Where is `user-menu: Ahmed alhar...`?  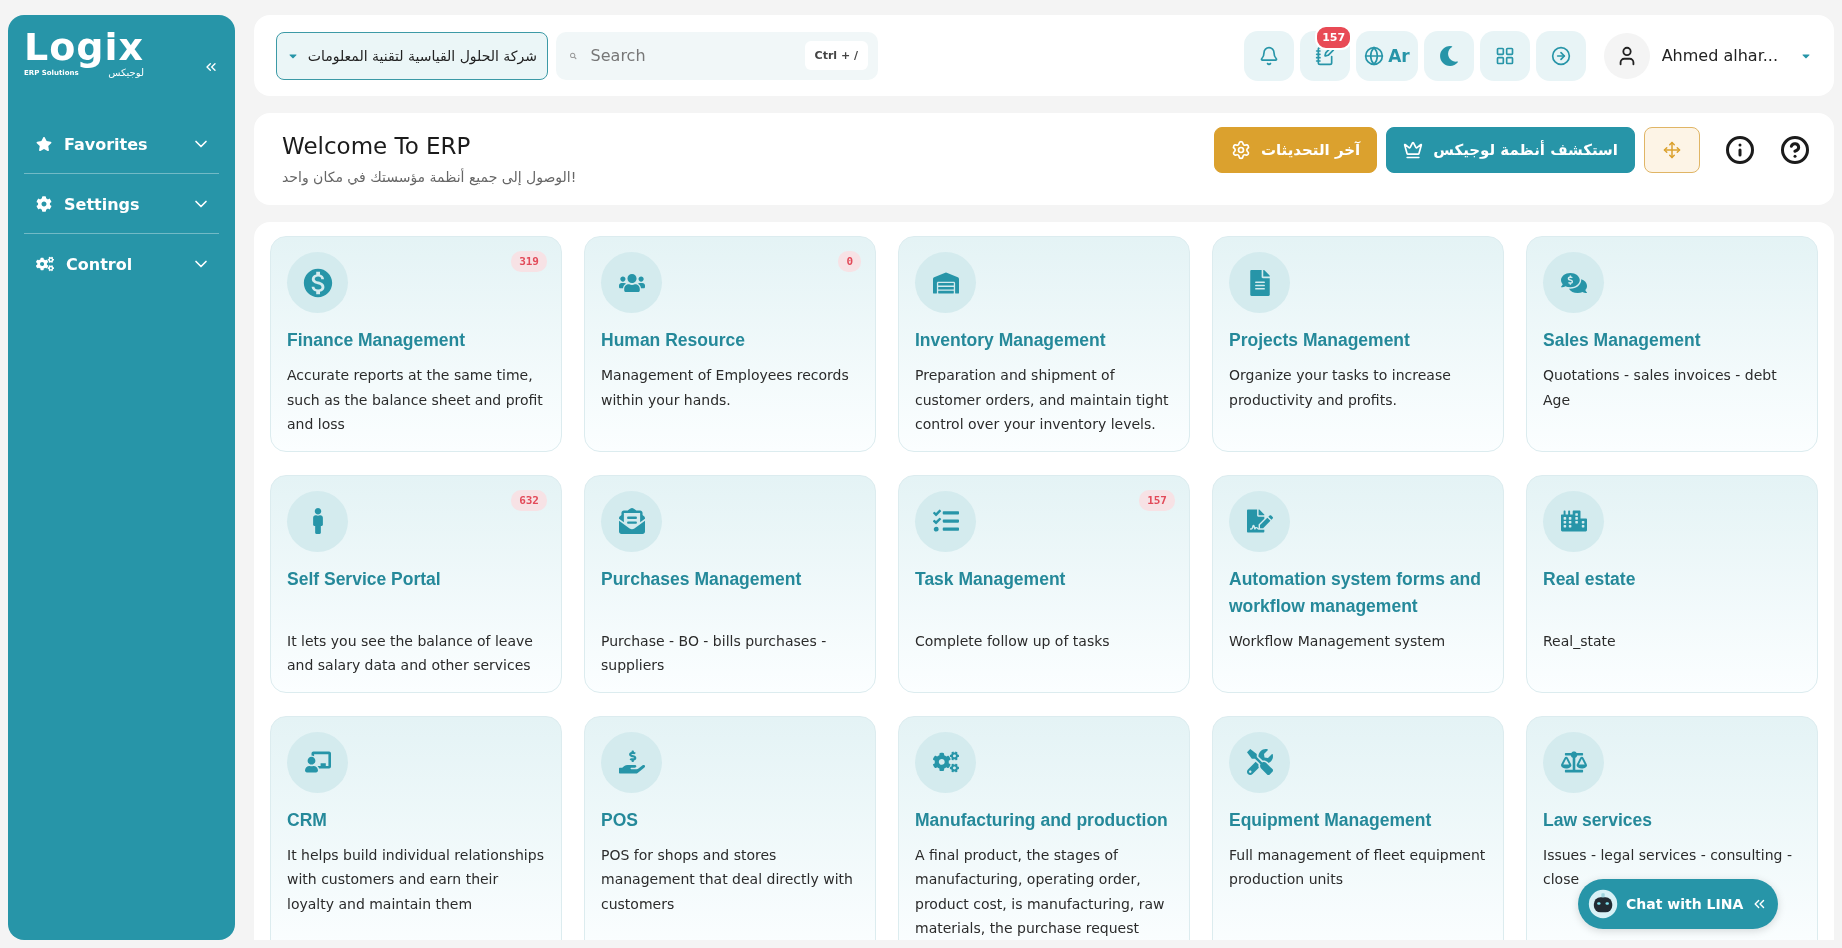
user-menu: Ahmed alhar... is located at coordinates (1707, 55).